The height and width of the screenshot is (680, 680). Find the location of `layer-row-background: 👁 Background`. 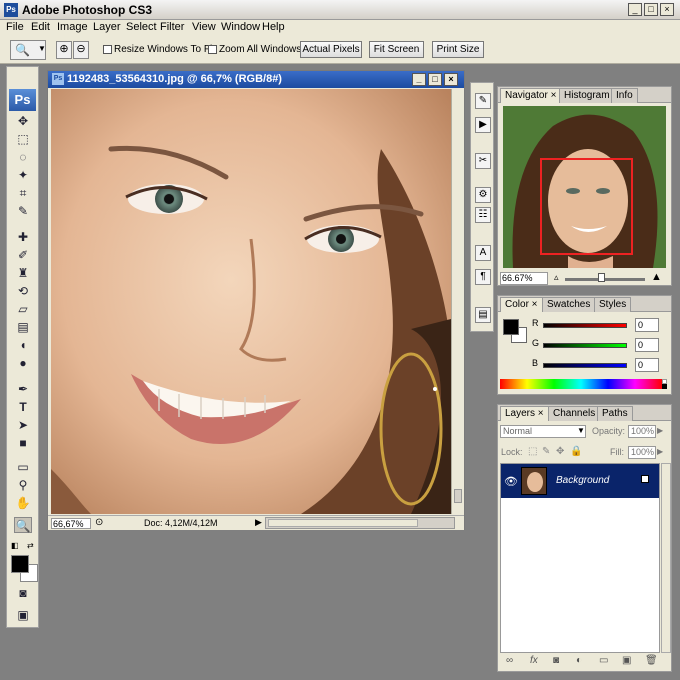

layer-row-background: 👁 Background is located at coordinates (580, 481).